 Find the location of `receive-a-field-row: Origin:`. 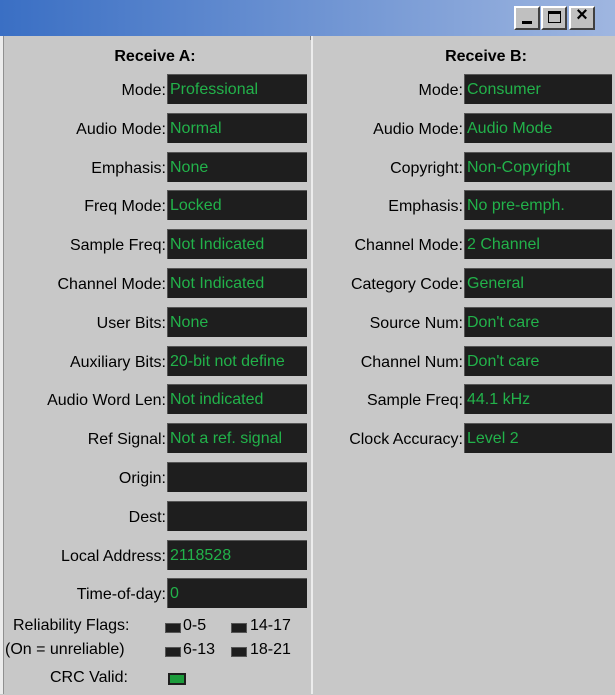

receive-a-field-row: Origin: is located at coordinates (158, 478).